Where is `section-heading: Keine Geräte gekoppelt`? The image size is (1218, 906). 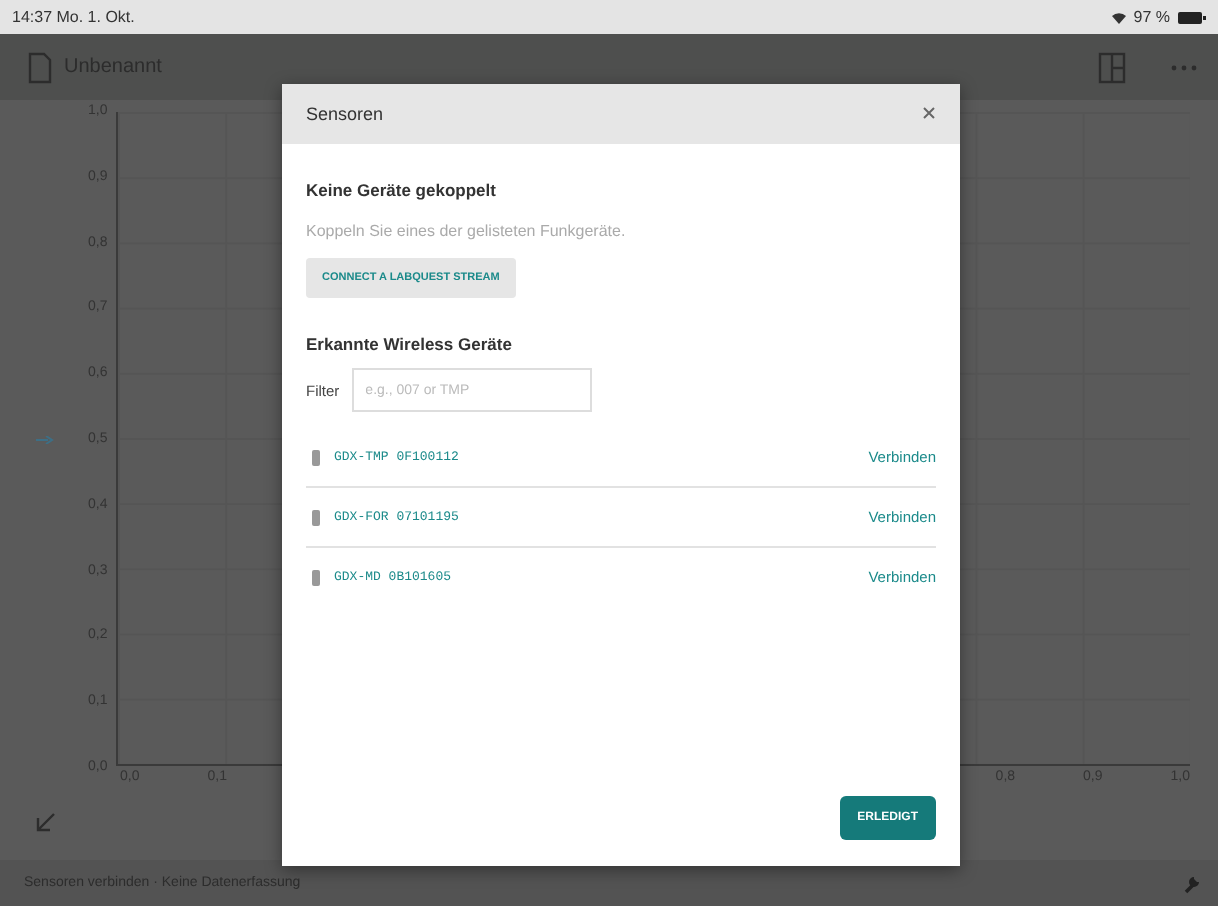 section-heading: Keine Geräte gekoppelt is located at coordinates (402, 190).